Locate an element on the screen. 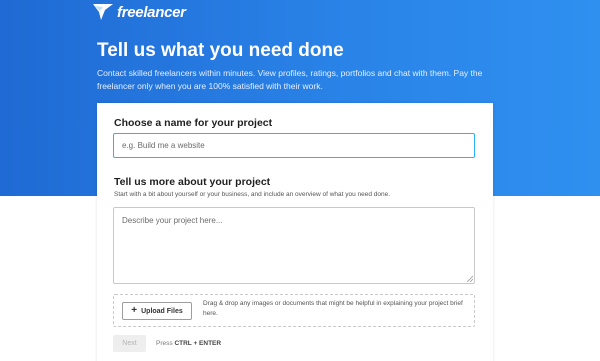  plus-icon: + is located at coordinates (134, 310).